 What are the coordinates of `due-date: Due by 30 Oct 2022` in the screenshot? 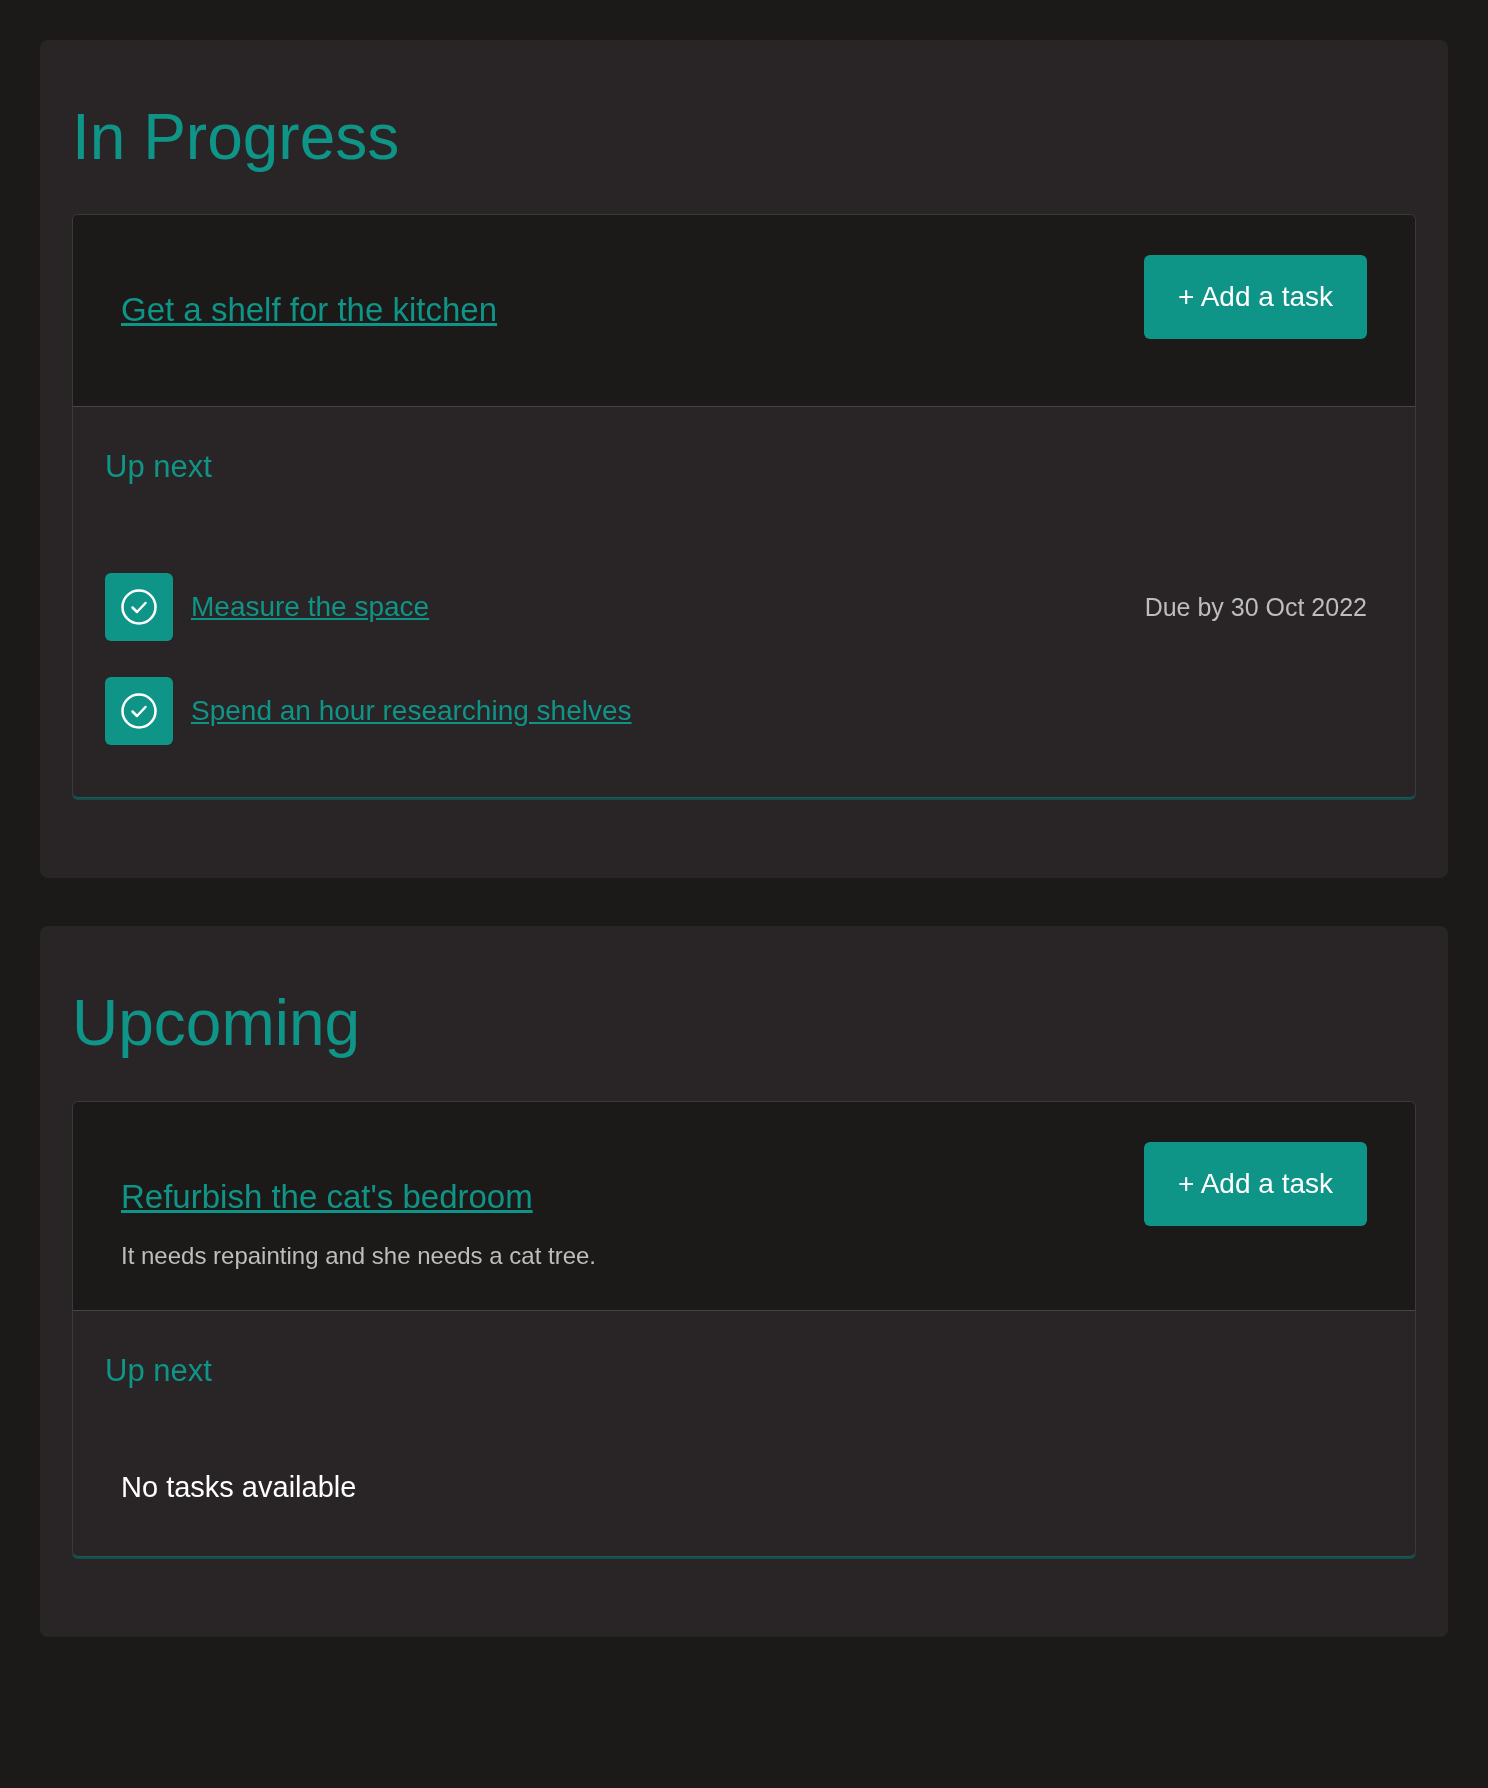 It's located at (1255, 607).